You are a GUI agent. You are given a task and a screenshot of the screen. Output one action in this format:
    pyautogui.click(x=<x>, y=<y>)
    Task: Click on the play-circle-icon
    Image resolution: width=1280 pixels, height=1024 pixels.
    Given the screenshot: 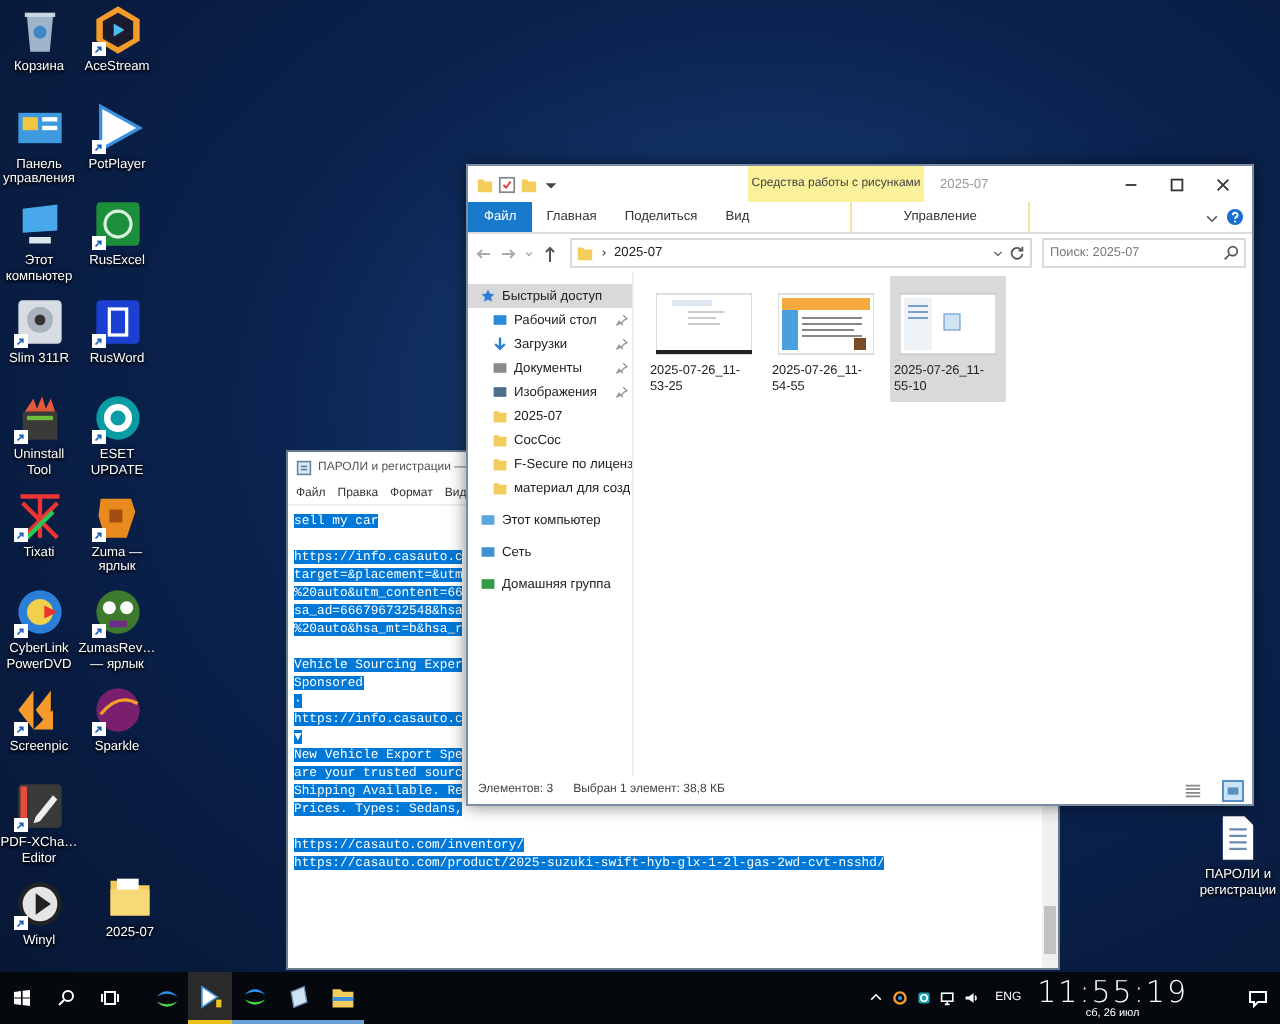 What is the action you would take?
    pyautogui.click(x=39, y=903)
    